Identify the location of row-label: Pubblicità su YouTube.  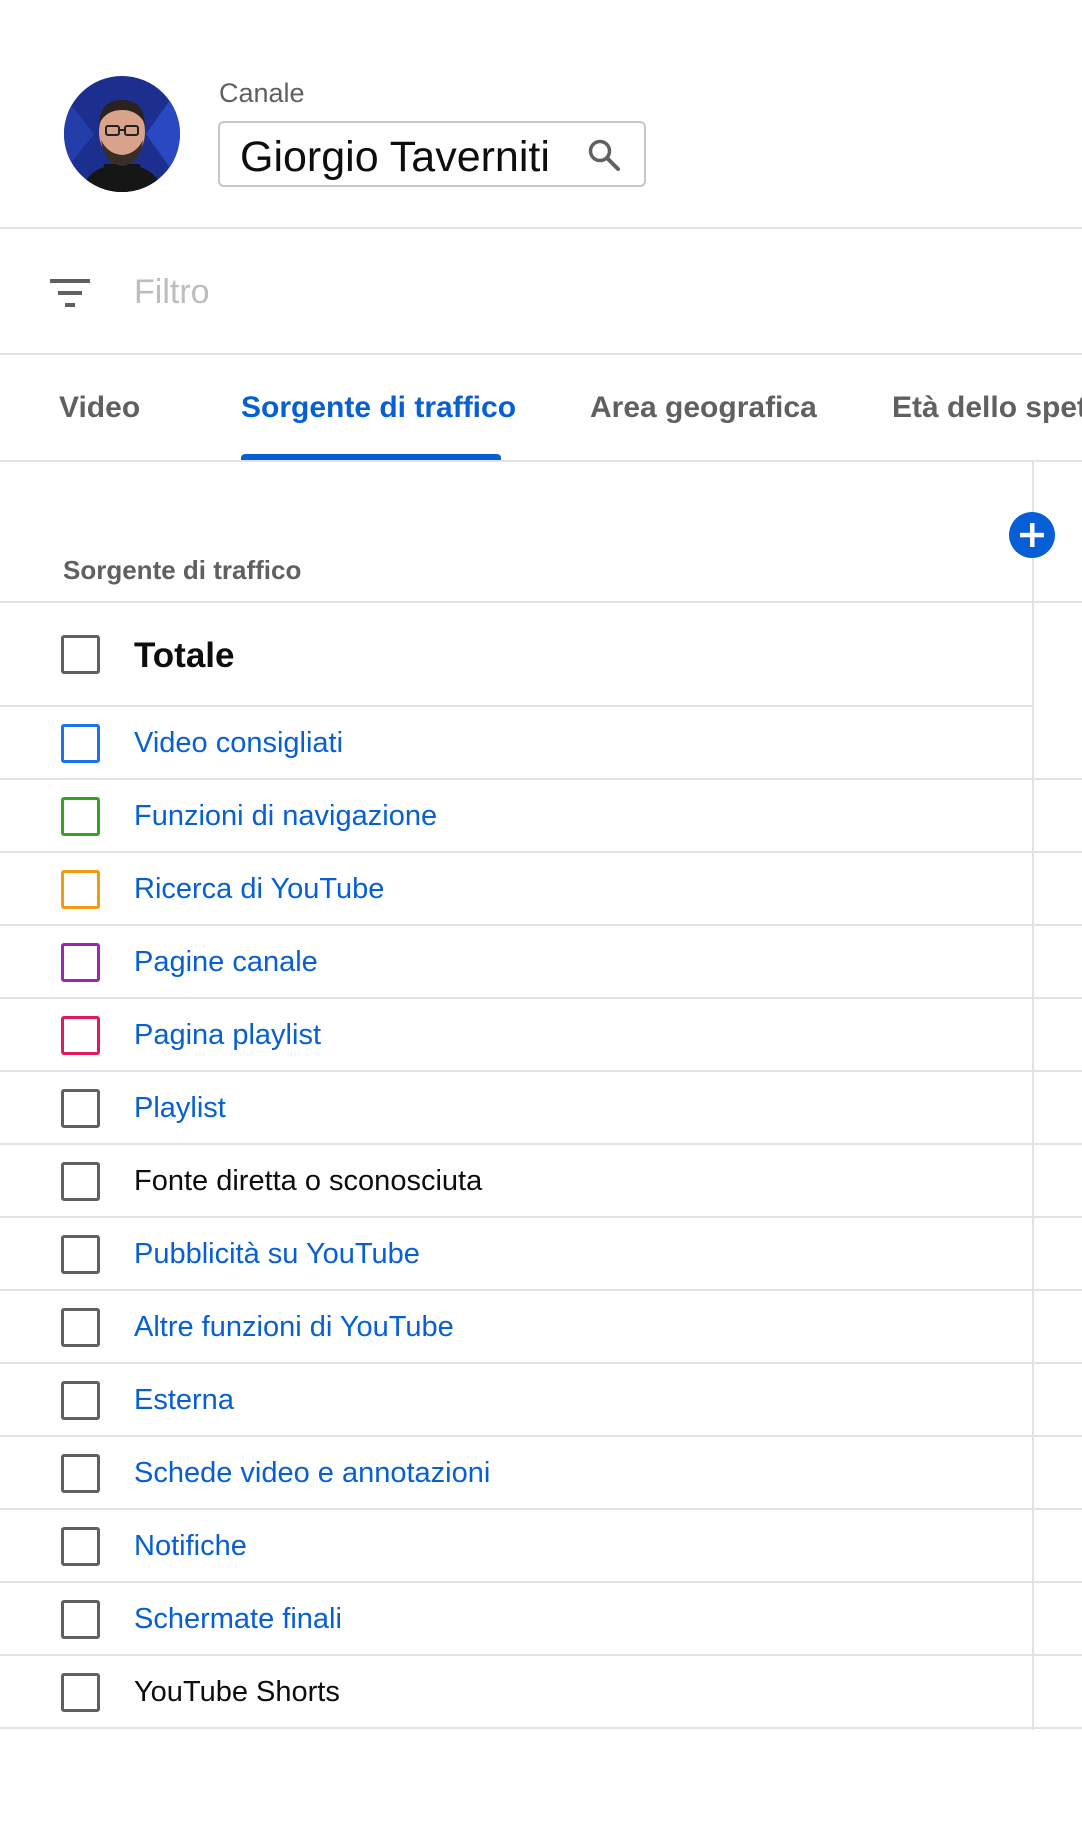
(277, 1254).